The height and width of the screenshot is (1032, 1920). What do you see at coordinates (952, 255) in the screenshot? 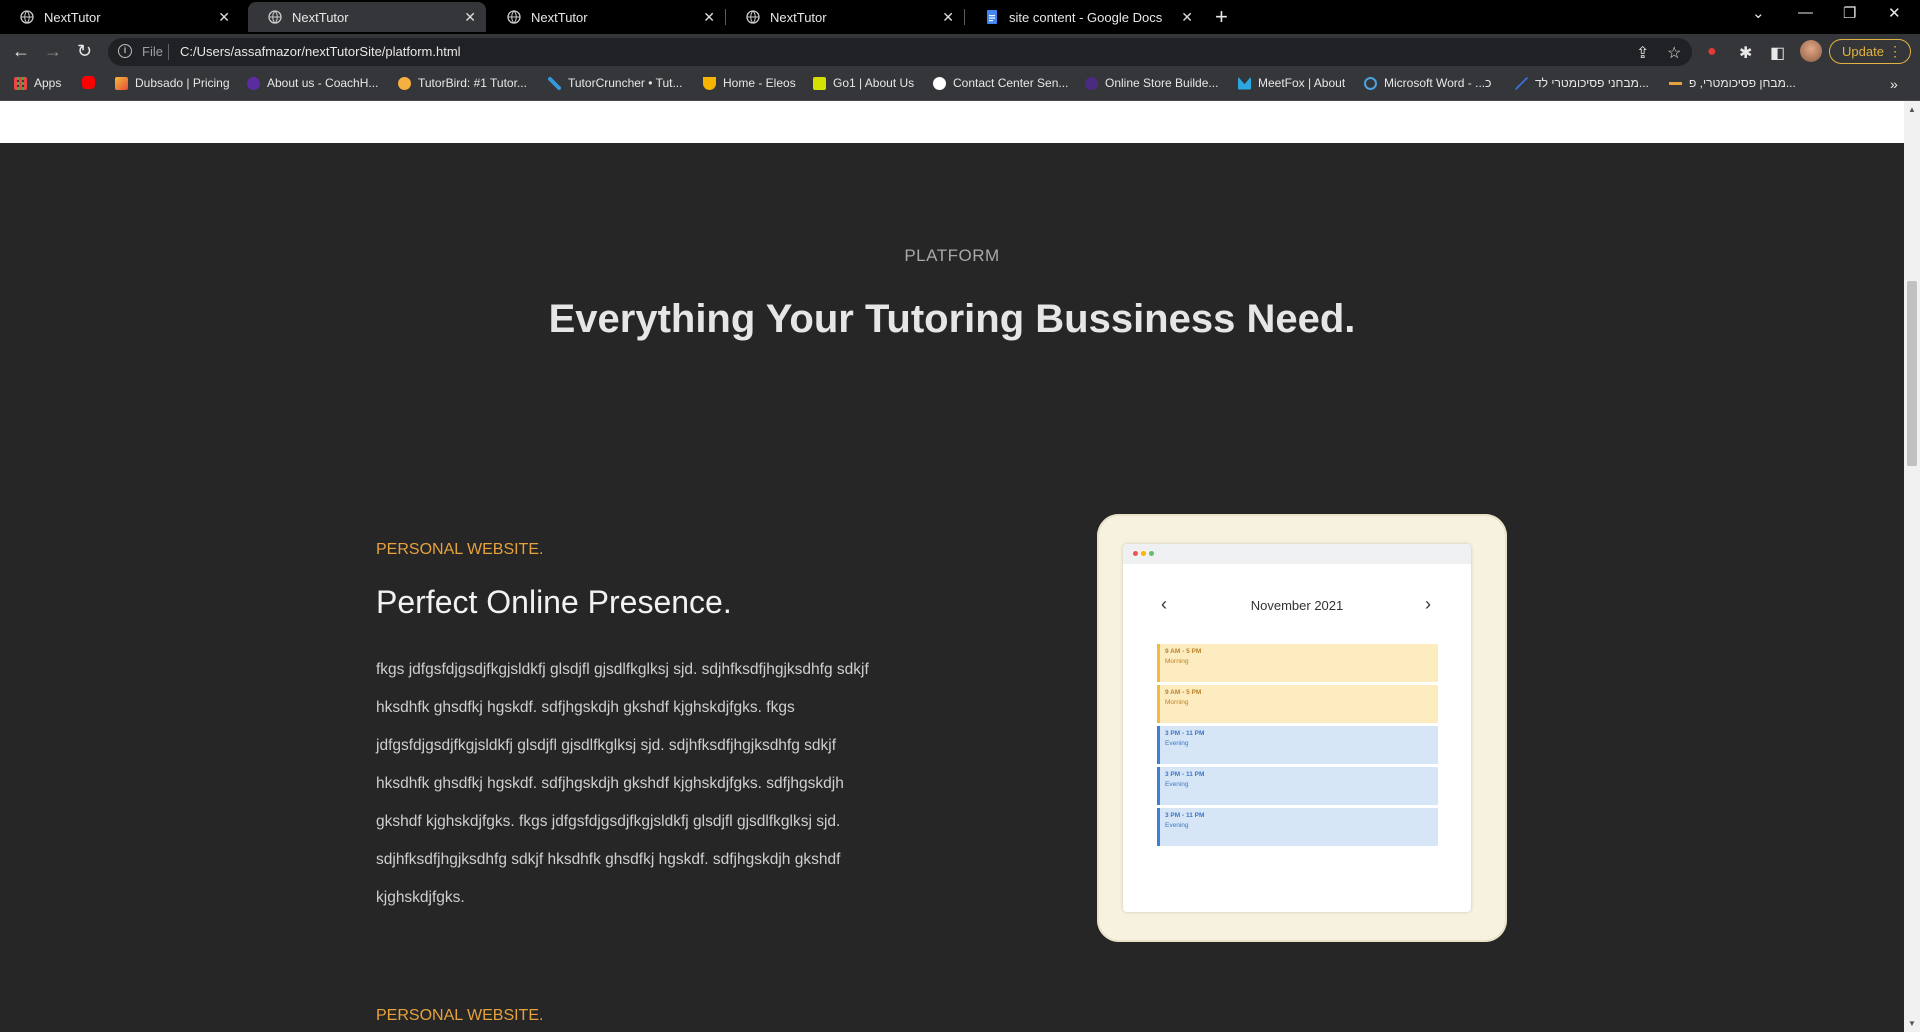
I see `section-kicker: PLATFORM` at bounding box center [952, 255].